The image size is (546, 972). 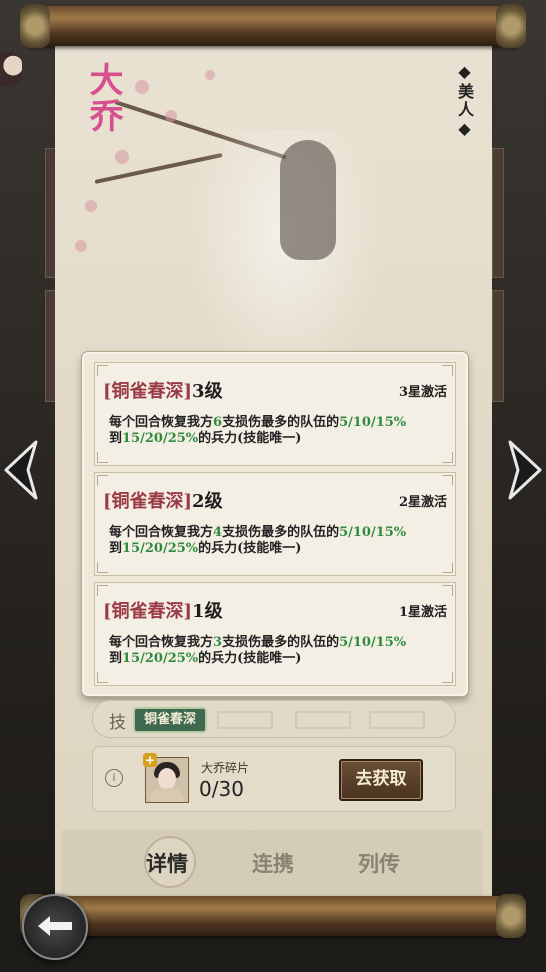 I want to click on hero-type-tag: ◆美人◆, so click(x=464, y=101).